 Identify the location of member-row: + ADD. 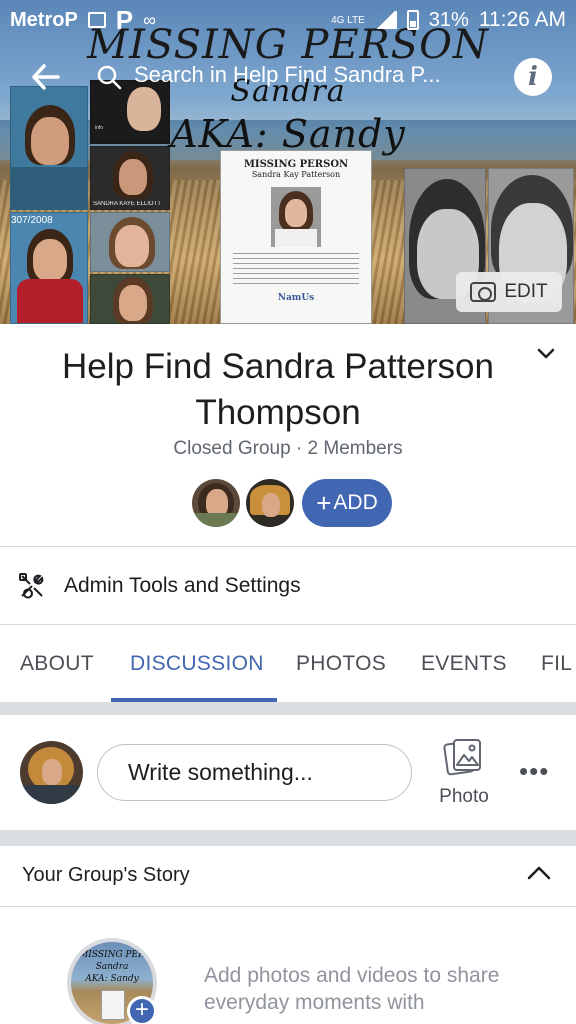
(292, 503).